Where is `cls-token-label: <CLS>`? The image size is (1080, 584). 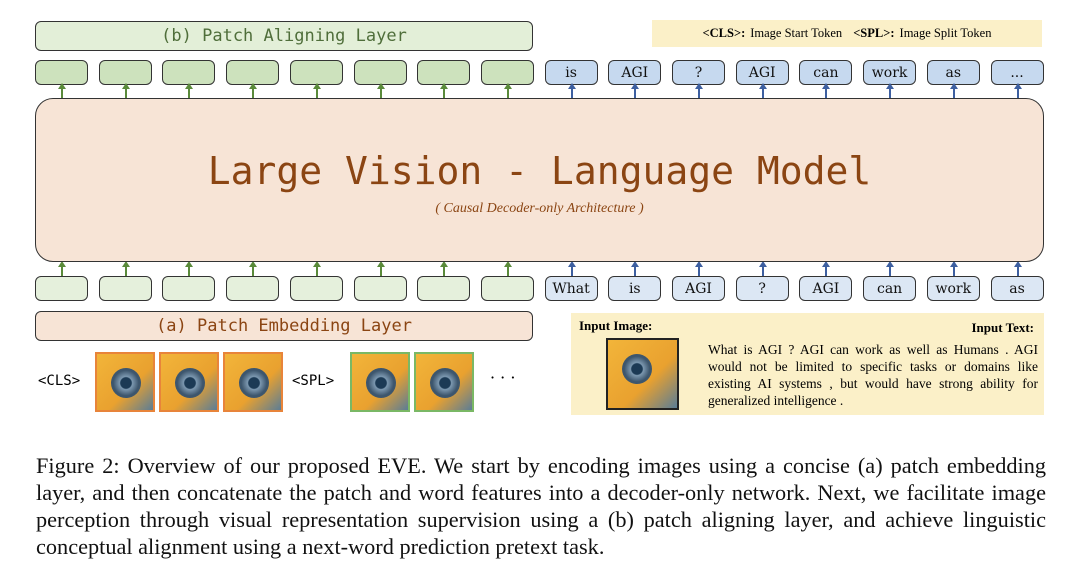 cls-token-label: <CLS> is located at coordinates (59, 381).